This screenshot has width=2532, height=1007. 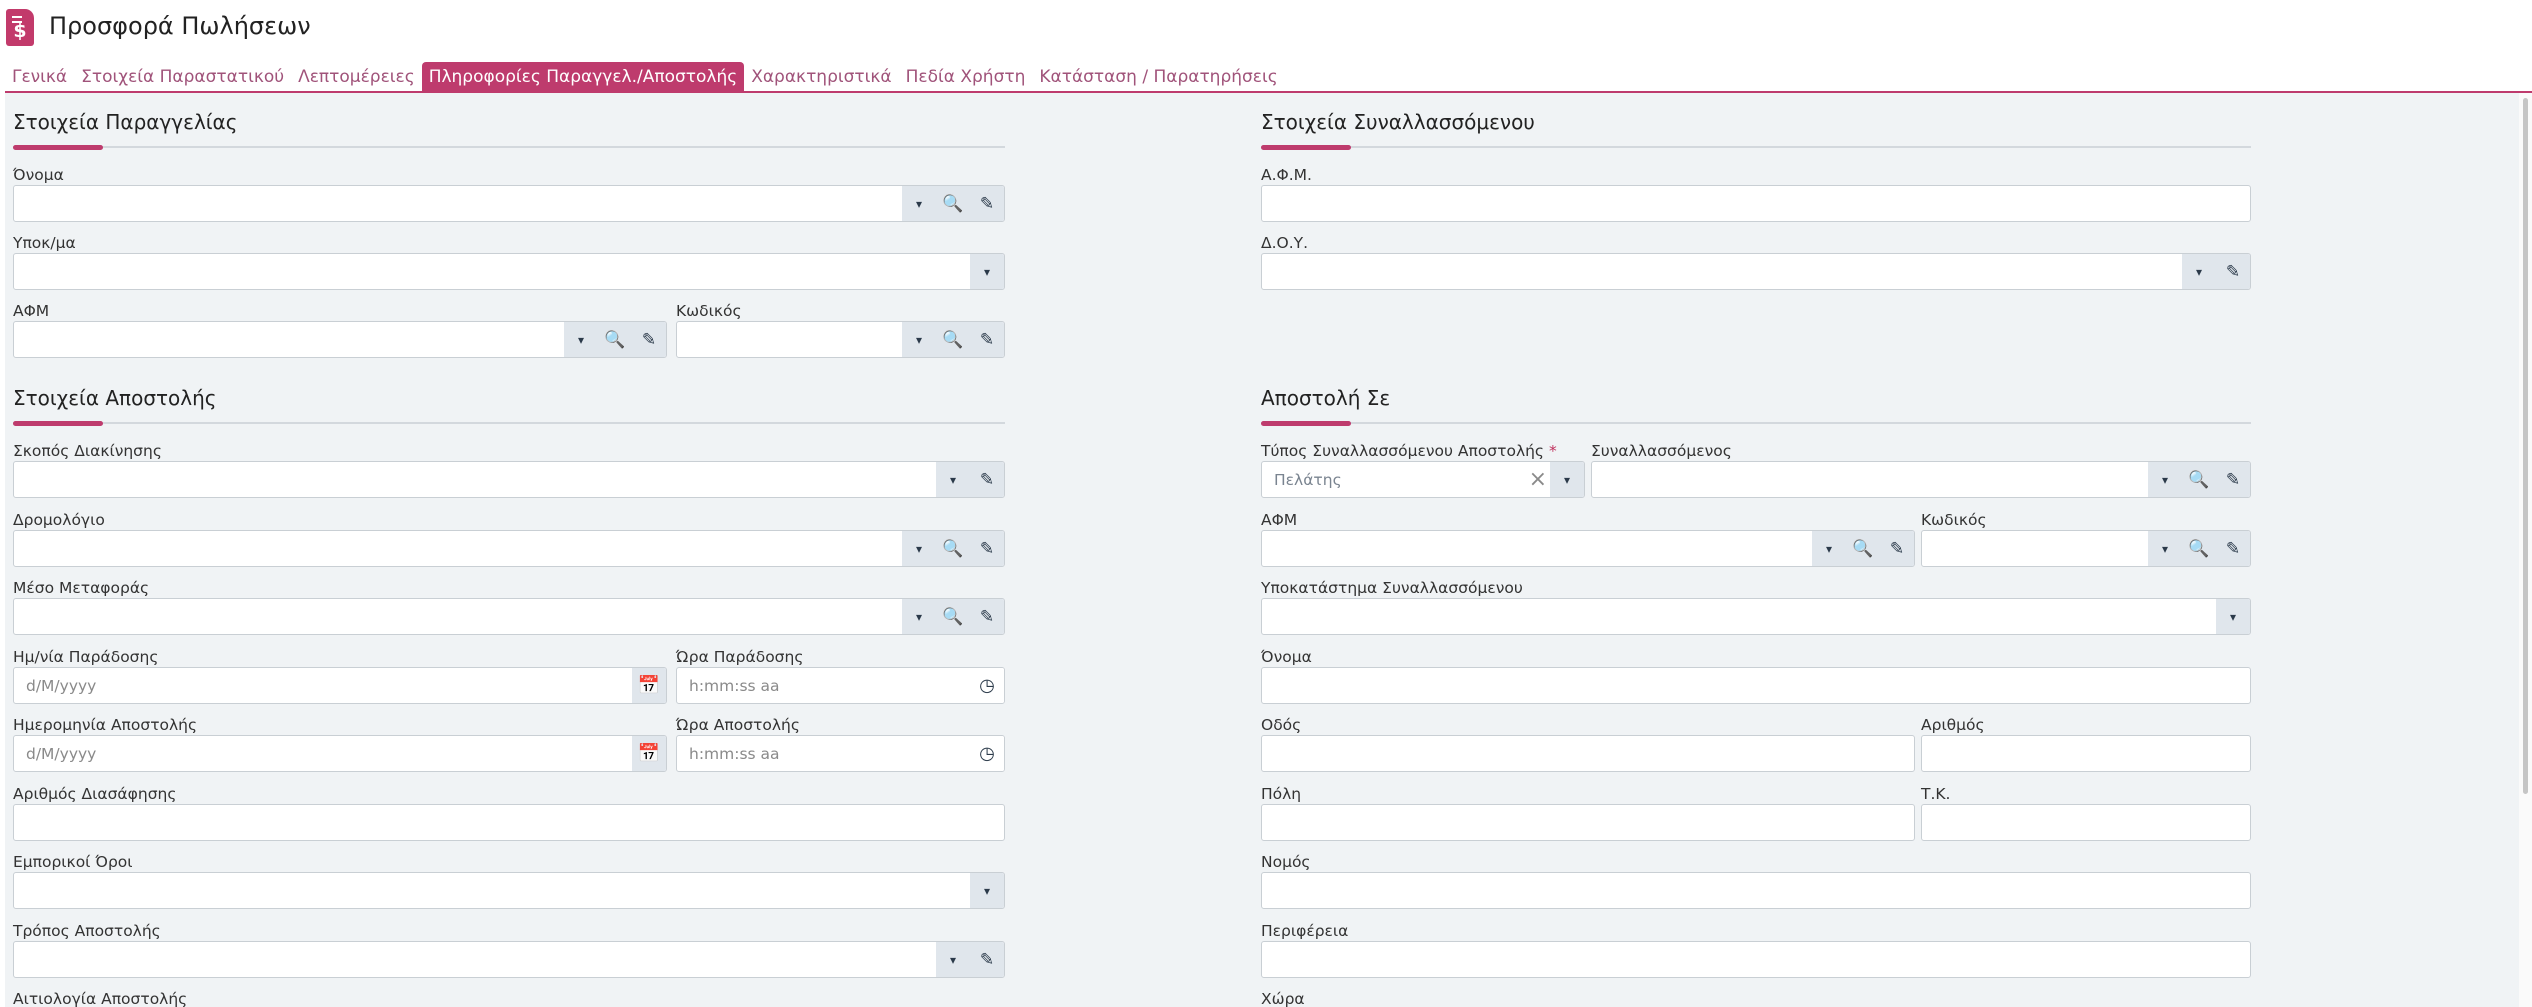 I want to click on tab-user-fields: Πεδία Χρήστη, so click(x=966, y=76).